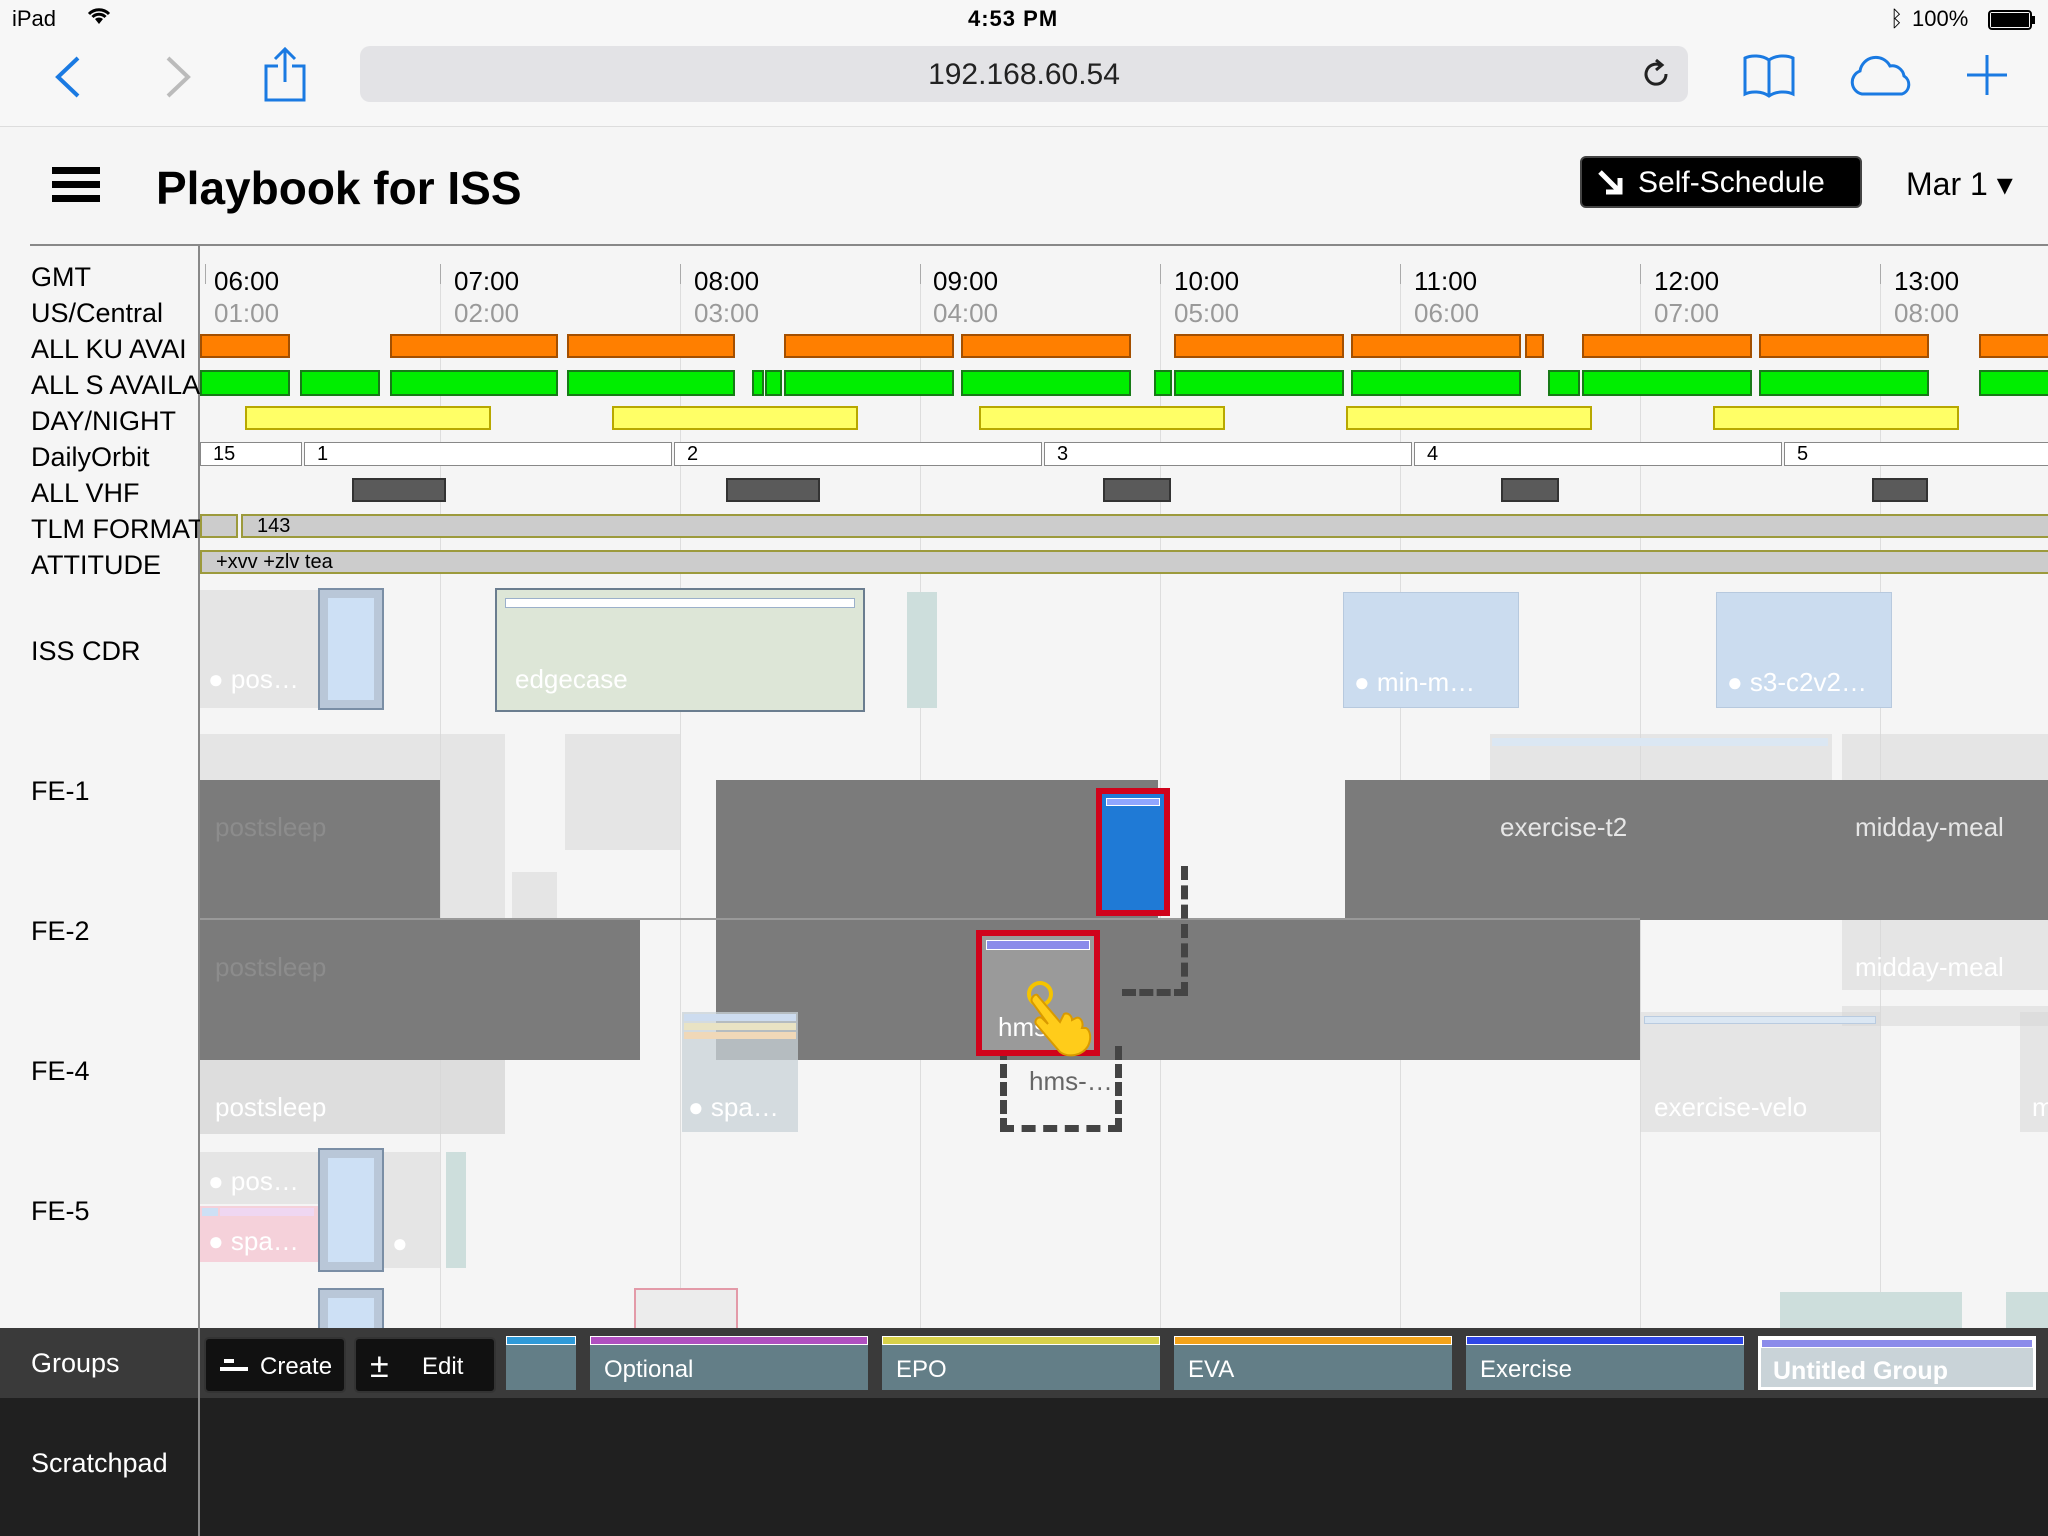 Image resolution: width=2048 pixels, height=1536 pixels. I want to click on menu-icon, so click(76, 187).